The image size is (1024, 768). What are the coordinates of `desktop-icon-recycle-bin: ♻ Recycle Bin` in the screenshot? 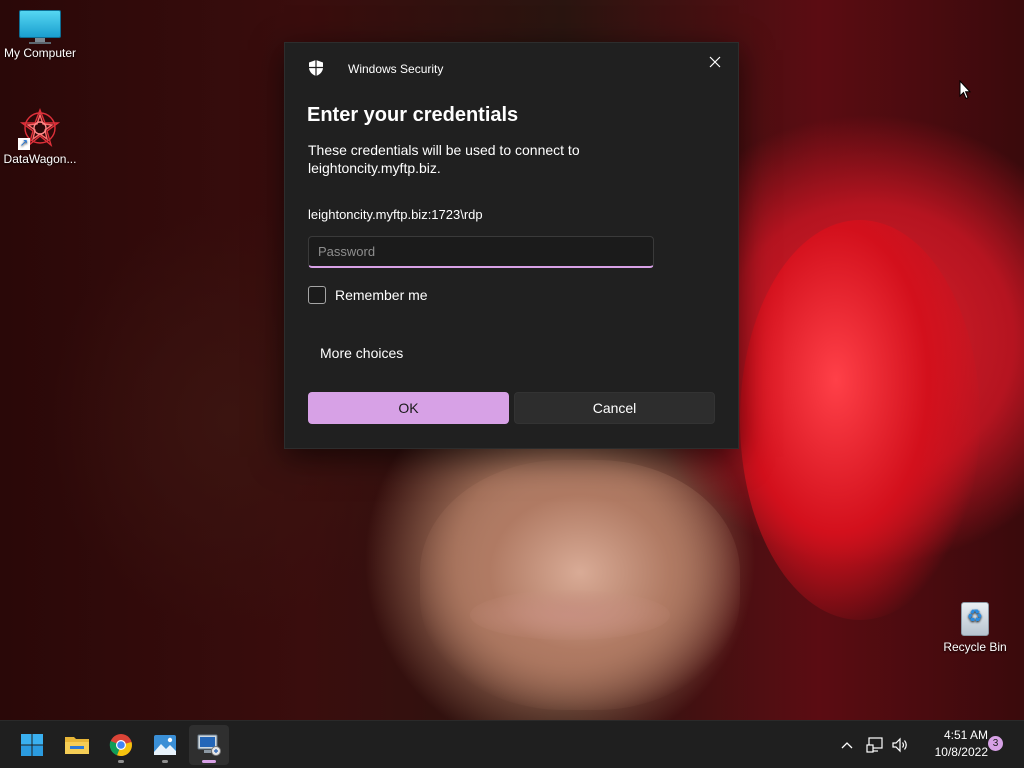 It's located at (975, 626).